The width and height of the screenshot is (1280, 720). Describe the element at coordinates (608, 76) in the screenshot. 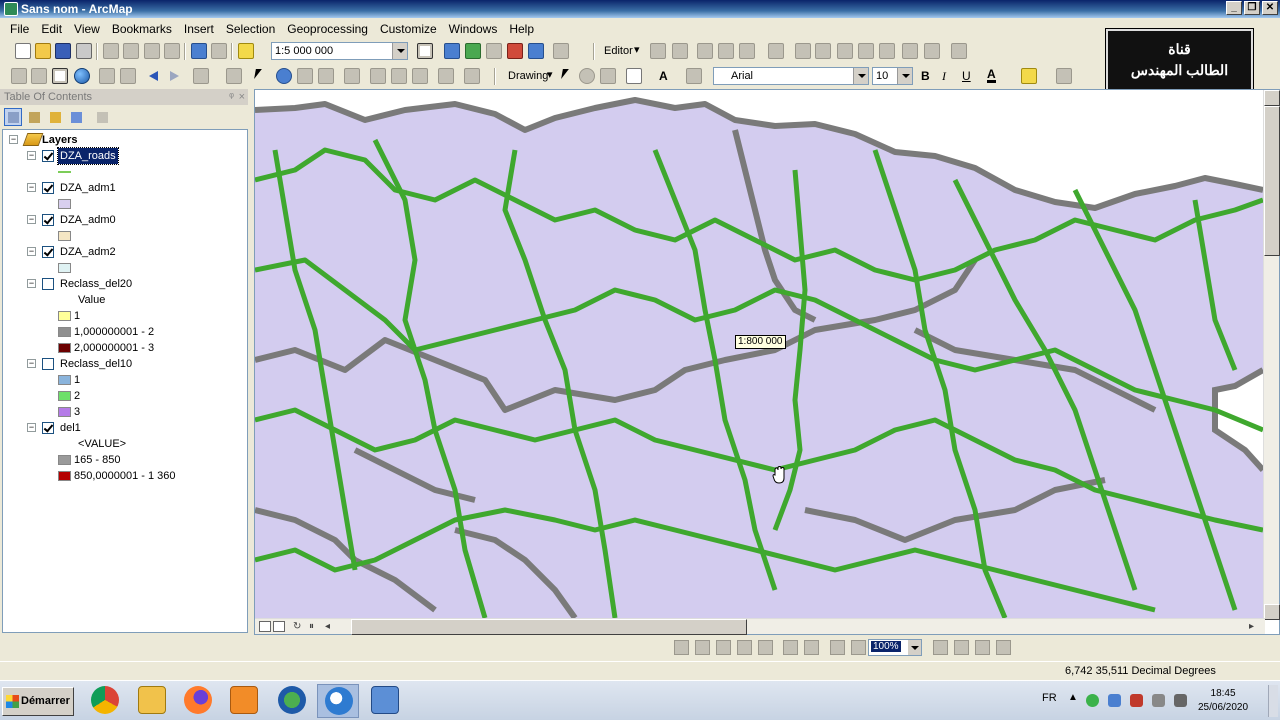

I see `zoom-to-selected-icon` at that location.